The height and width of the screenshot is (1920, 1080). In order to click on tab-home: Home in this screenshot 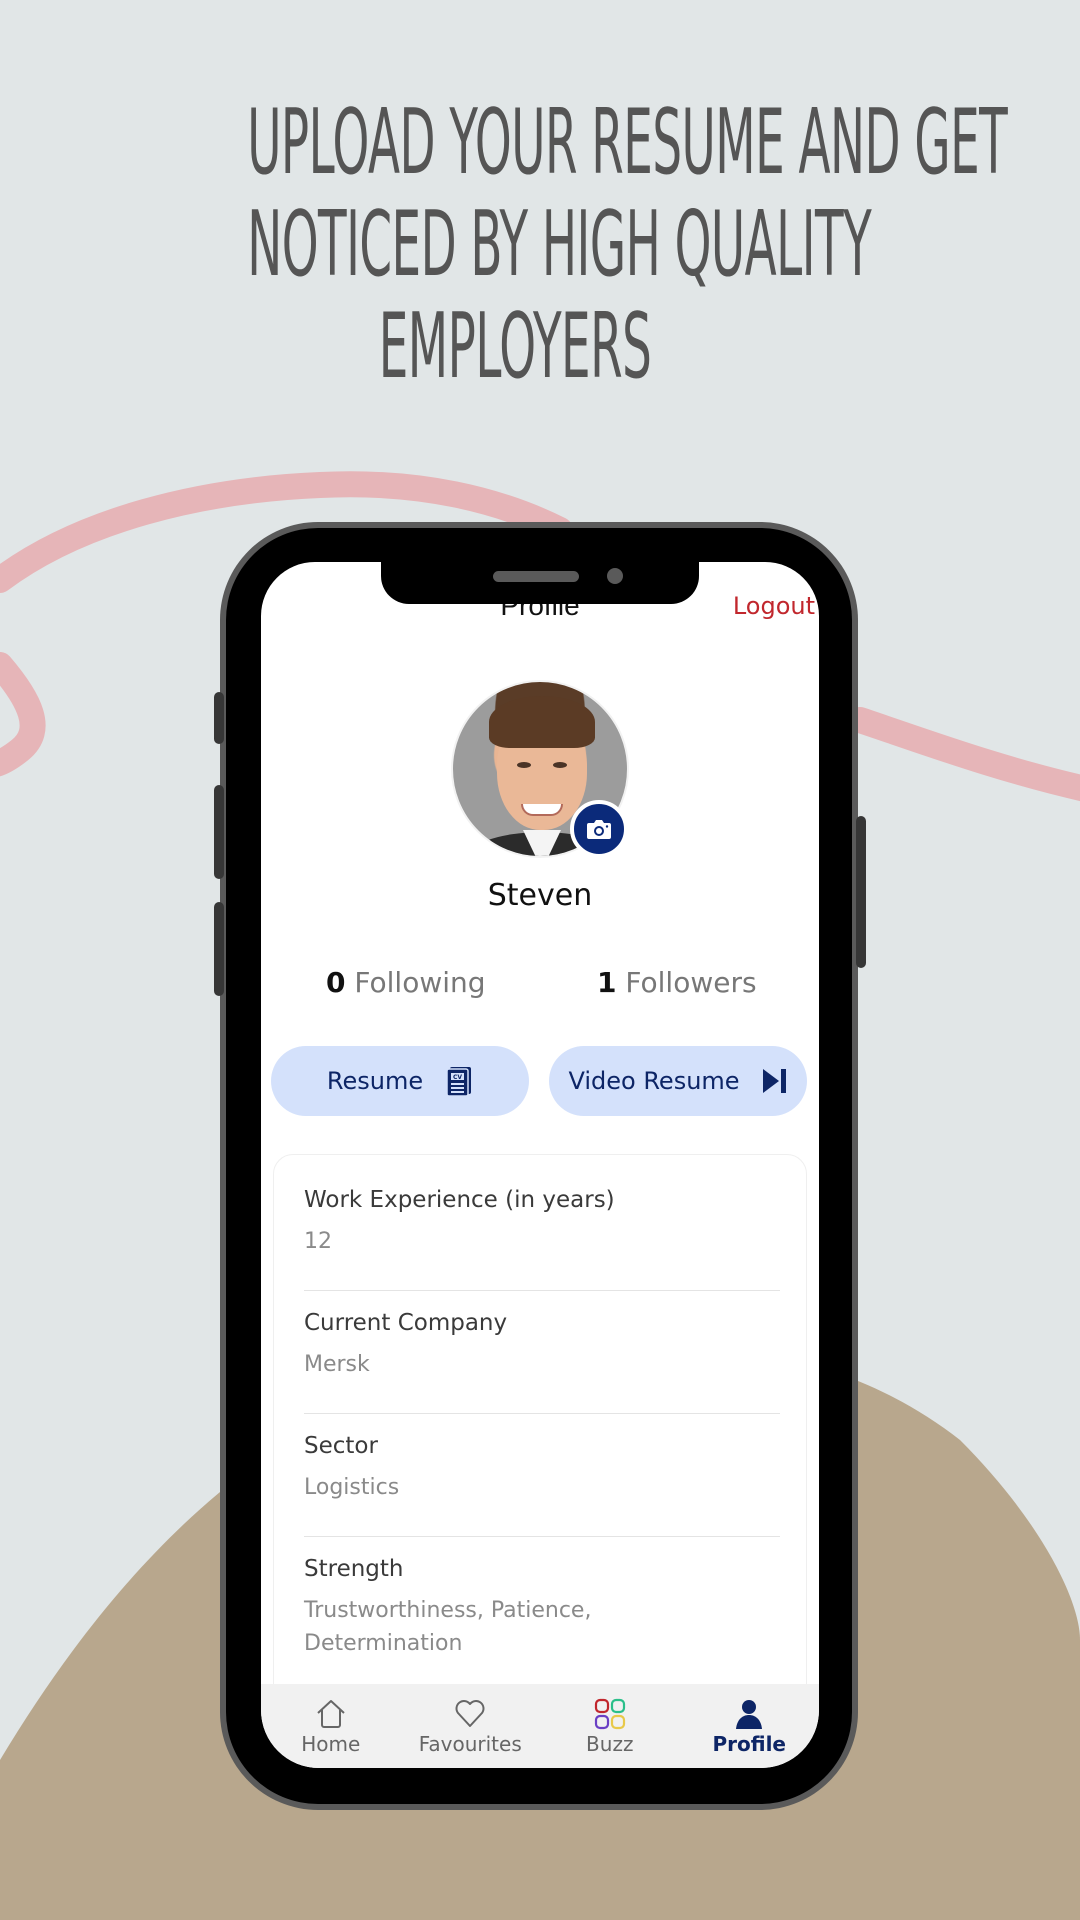, I will do `click(331, 1726)`.